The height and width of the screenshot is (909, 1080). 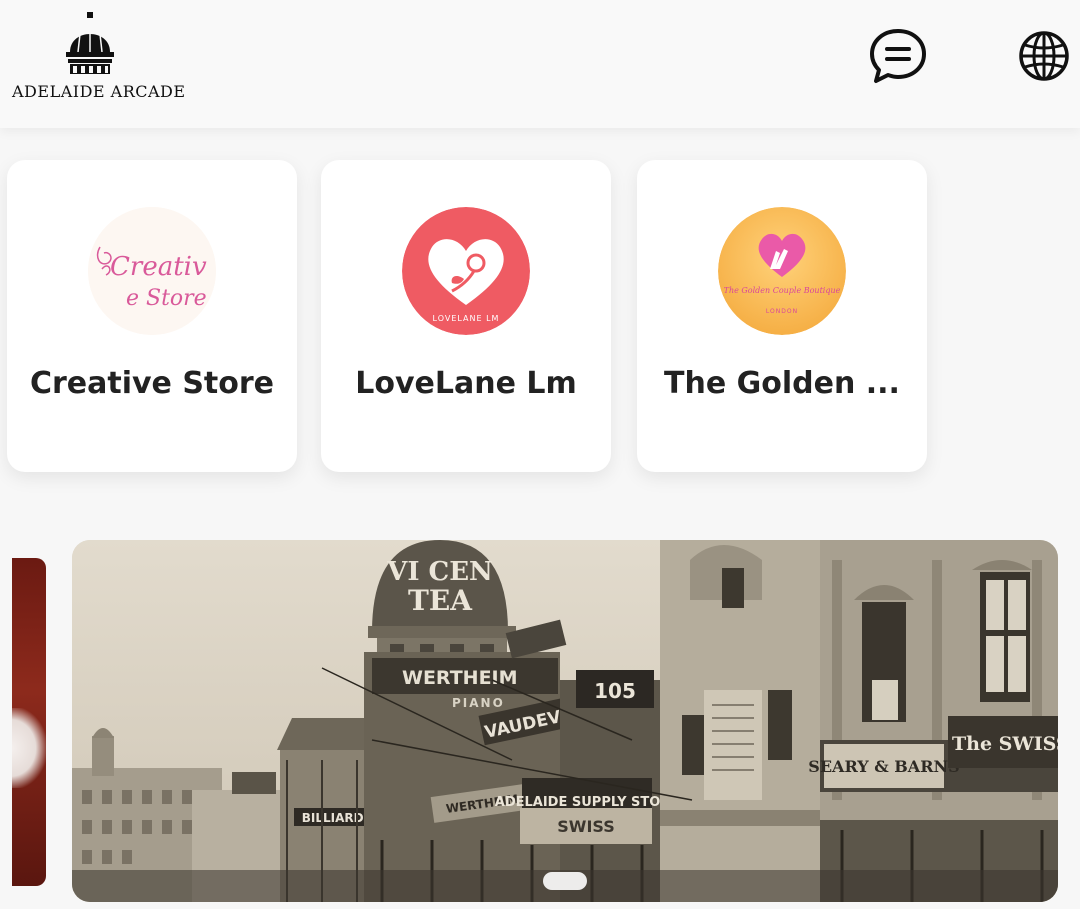 I want to click on logo-text: ADELAIDE ARCADE, so click(x=99, y=91).